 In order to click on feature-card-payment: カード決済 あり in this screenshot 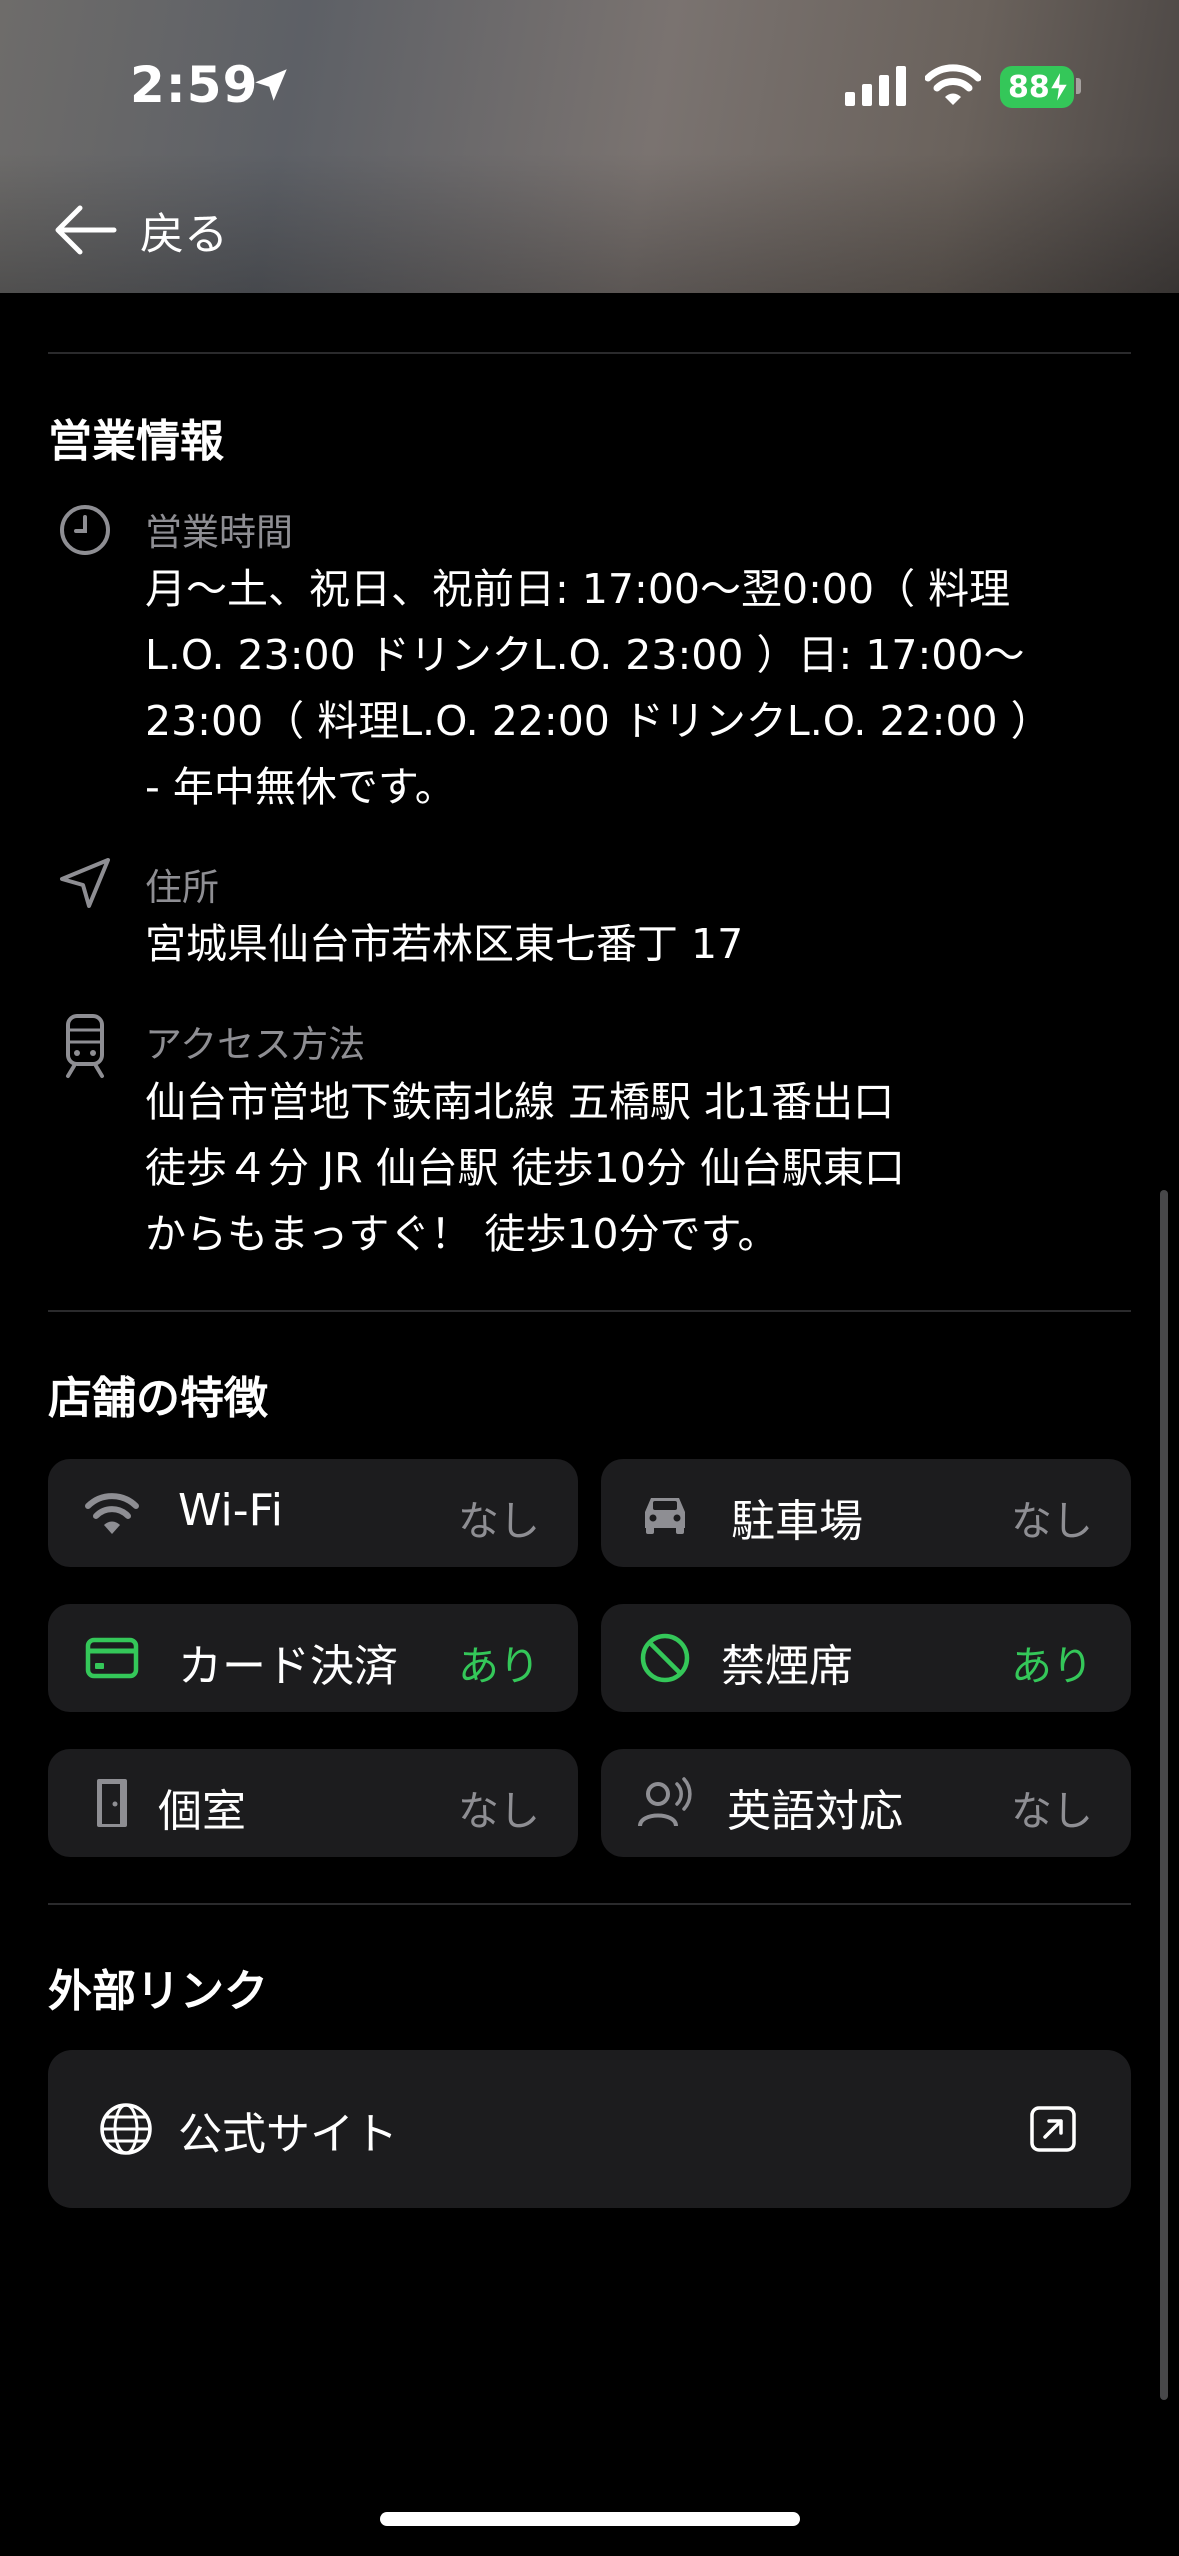, I will do `click(313, 1658)`.